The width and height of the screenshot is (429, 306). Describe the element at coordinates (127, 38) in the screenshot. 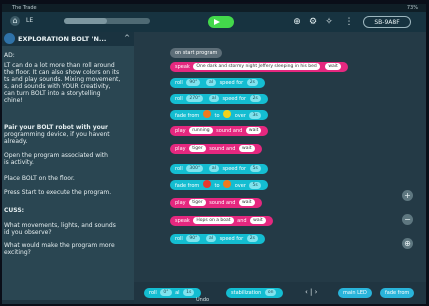

I see `chevron-up-icon: ^` at that location.